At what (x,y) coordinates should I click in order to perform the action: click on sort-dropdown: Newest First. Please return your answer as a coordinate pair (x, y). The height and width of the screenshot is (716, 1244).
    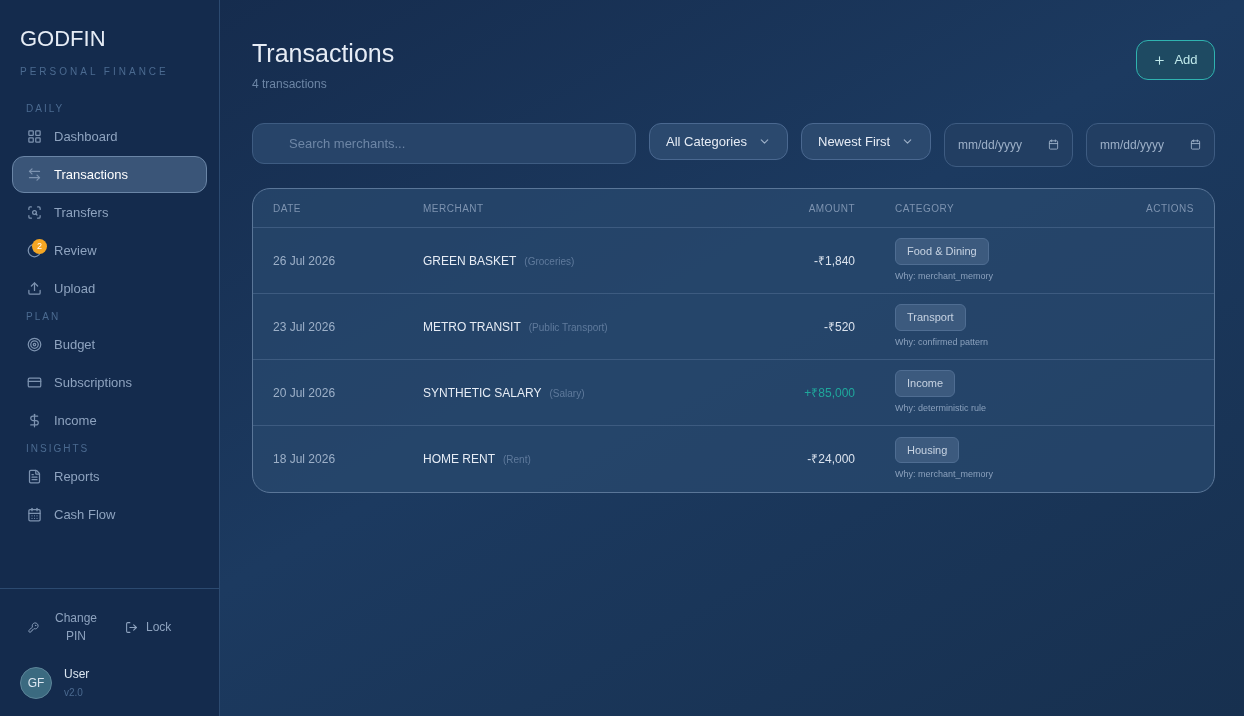
    Looking at the image, I should click on (866, 142).